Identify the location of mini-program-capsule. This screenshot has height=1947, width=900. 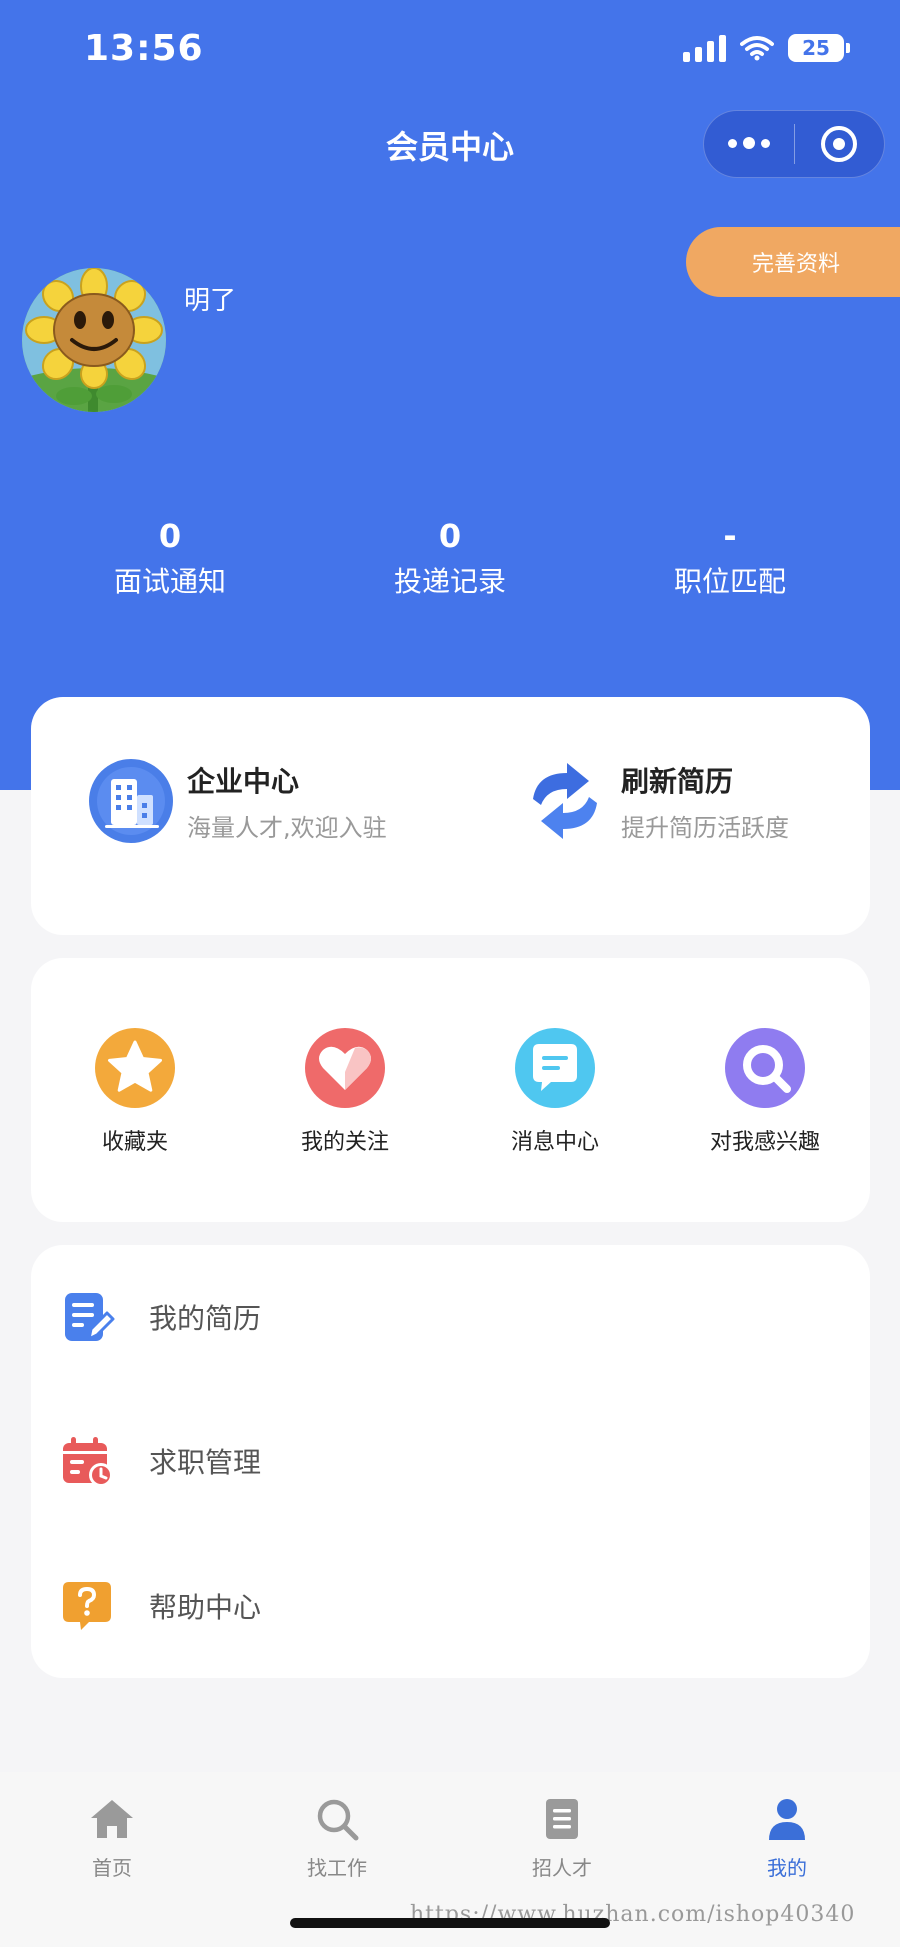
(794, 144).